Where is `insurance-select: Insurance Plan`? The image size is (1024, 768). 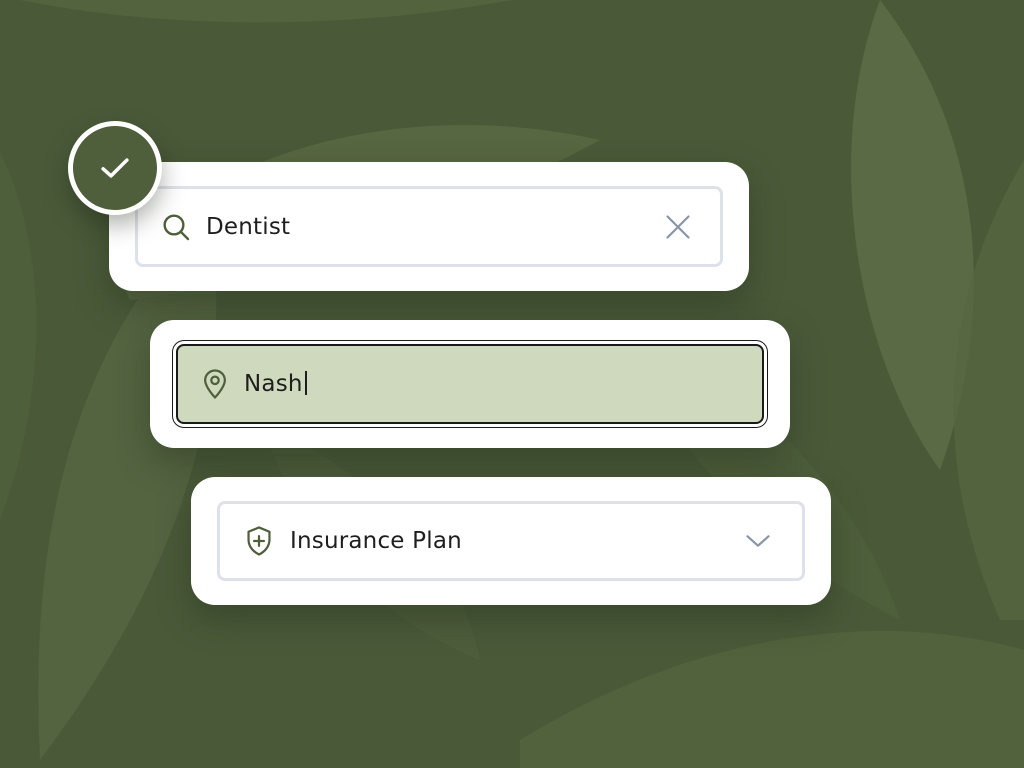 insurance-select: Insurance Plan is located at coordinates (511, 541).